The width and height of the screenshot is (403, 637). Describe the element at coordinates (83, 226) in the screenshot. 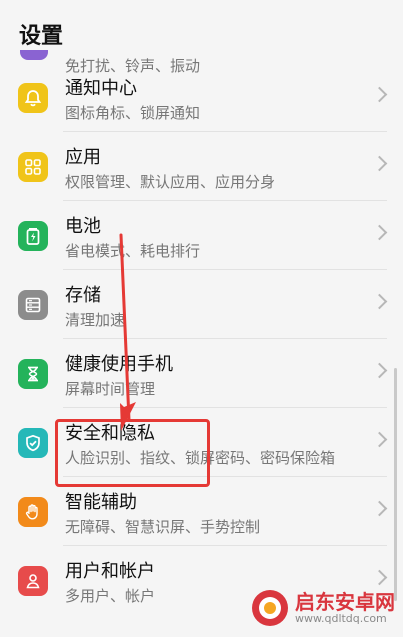

I see `settings-item-title: 电池` at that location.